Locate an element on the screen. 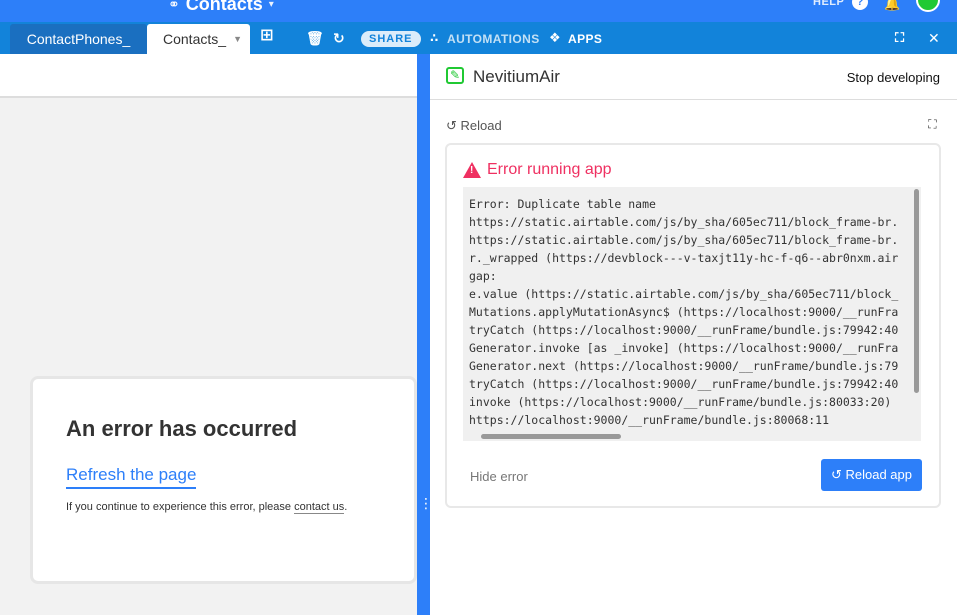  hide-error-button: Hide error is located at coordinates (499, 476).